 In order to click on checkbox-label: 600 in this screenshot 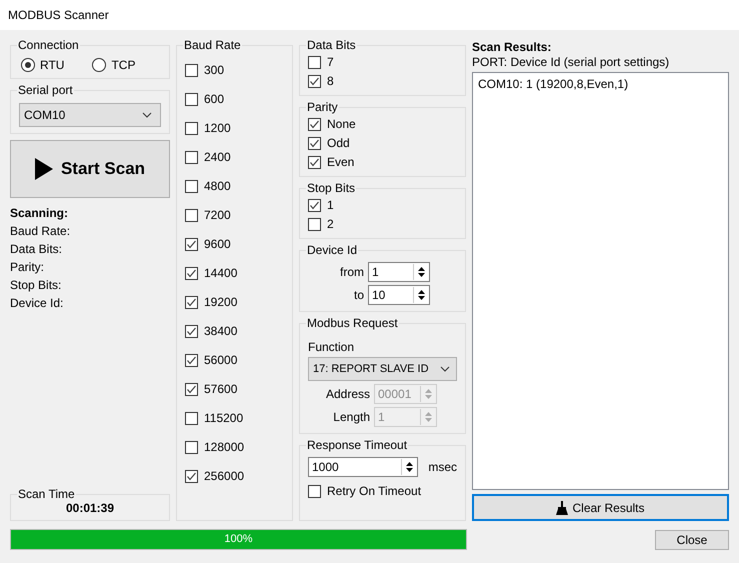, I will do `click(214, 99)`.